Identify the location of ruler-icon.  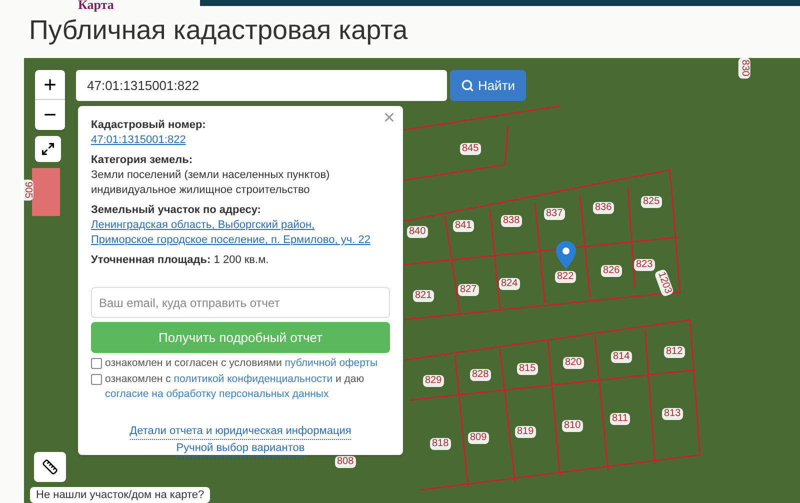
(50, 467).